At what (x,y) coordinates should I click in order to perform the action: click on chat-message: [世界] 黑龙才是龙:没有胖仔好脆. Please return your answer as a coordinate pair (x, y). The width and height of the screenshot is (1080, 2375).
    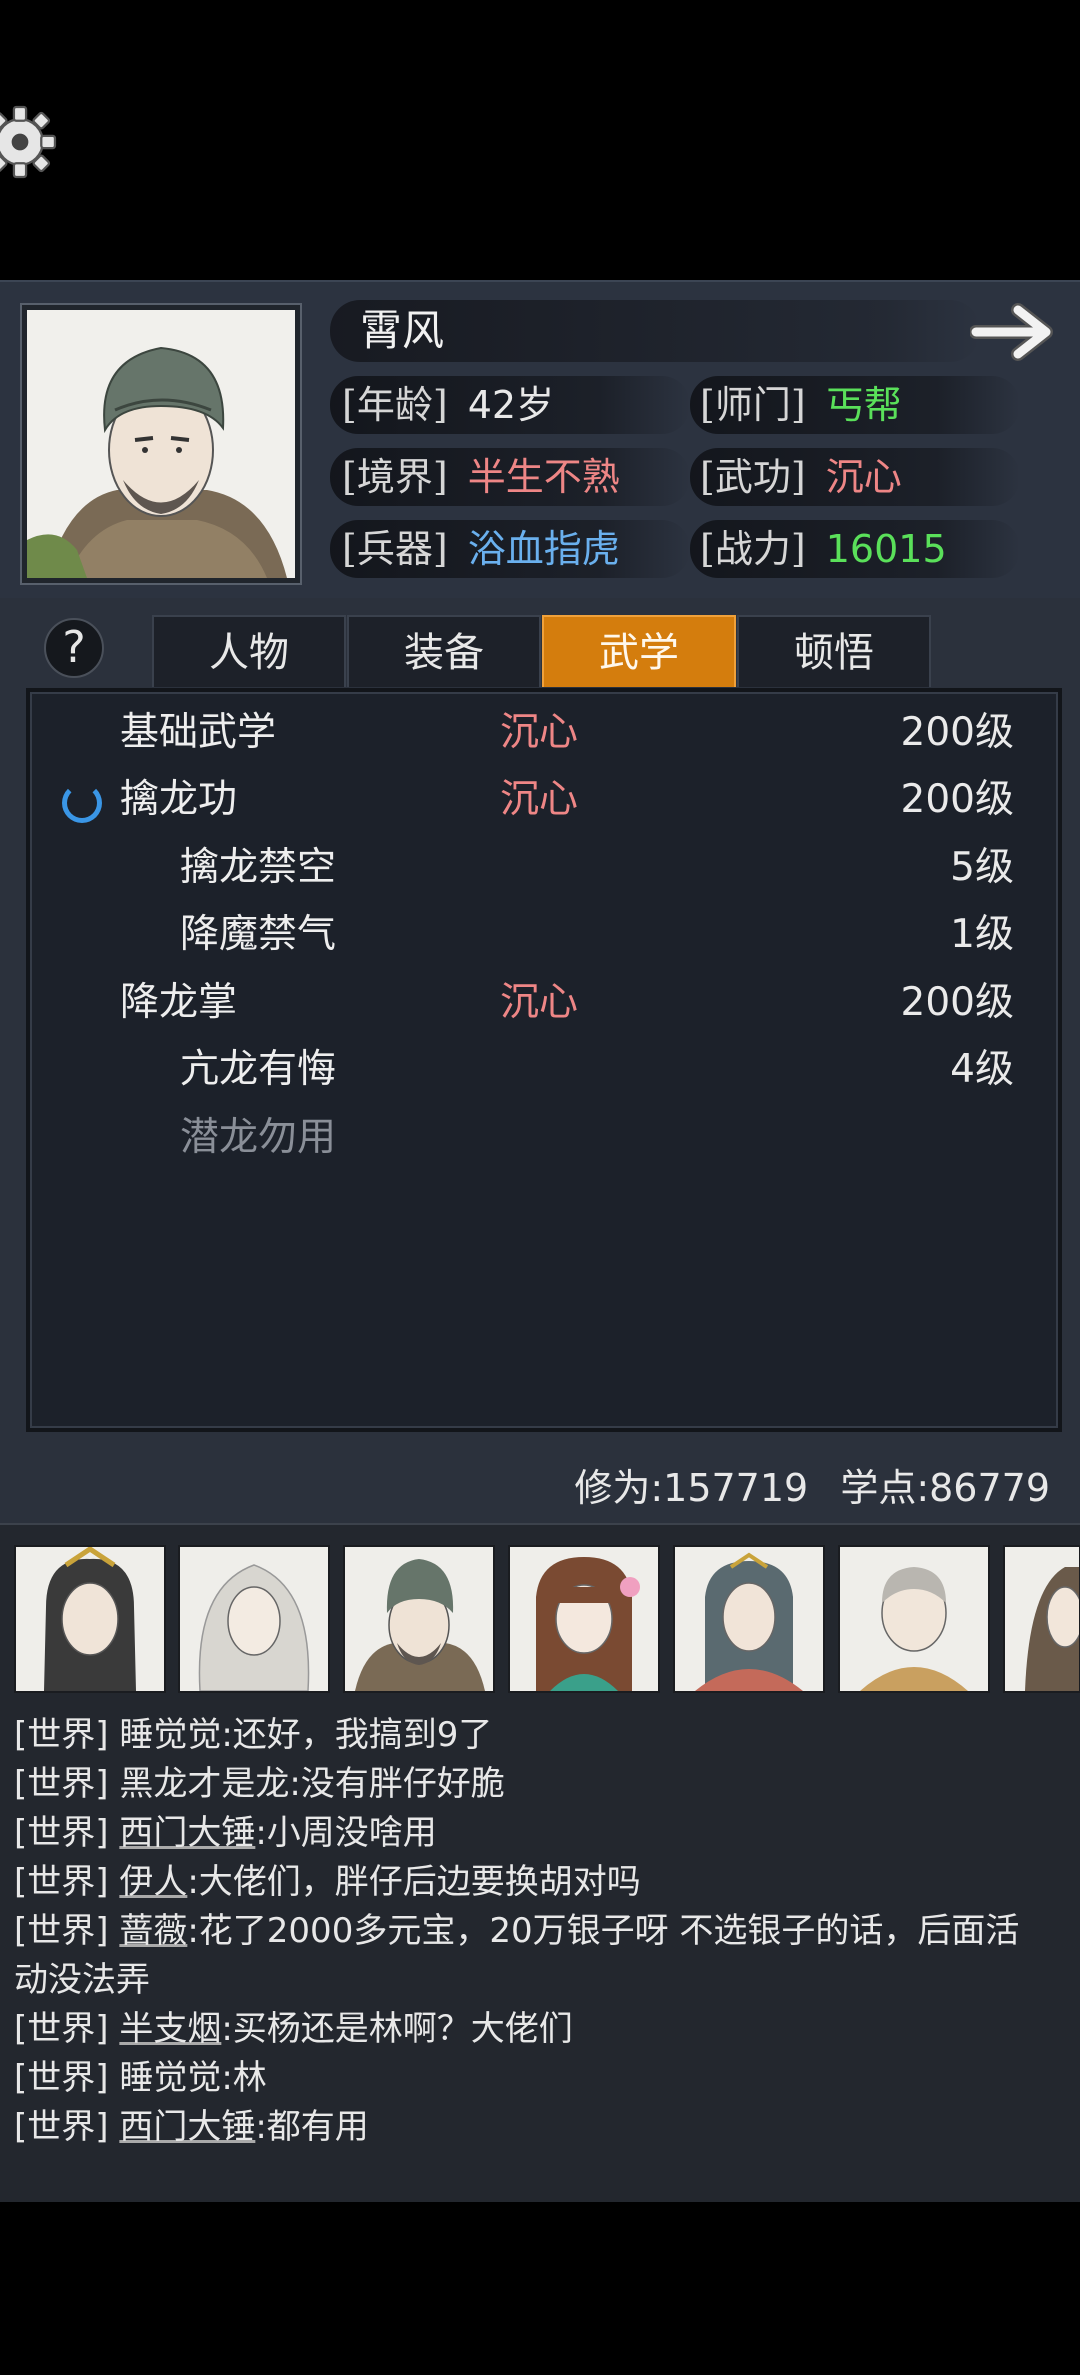
    Looking at the image, I should click on (259, 1784).